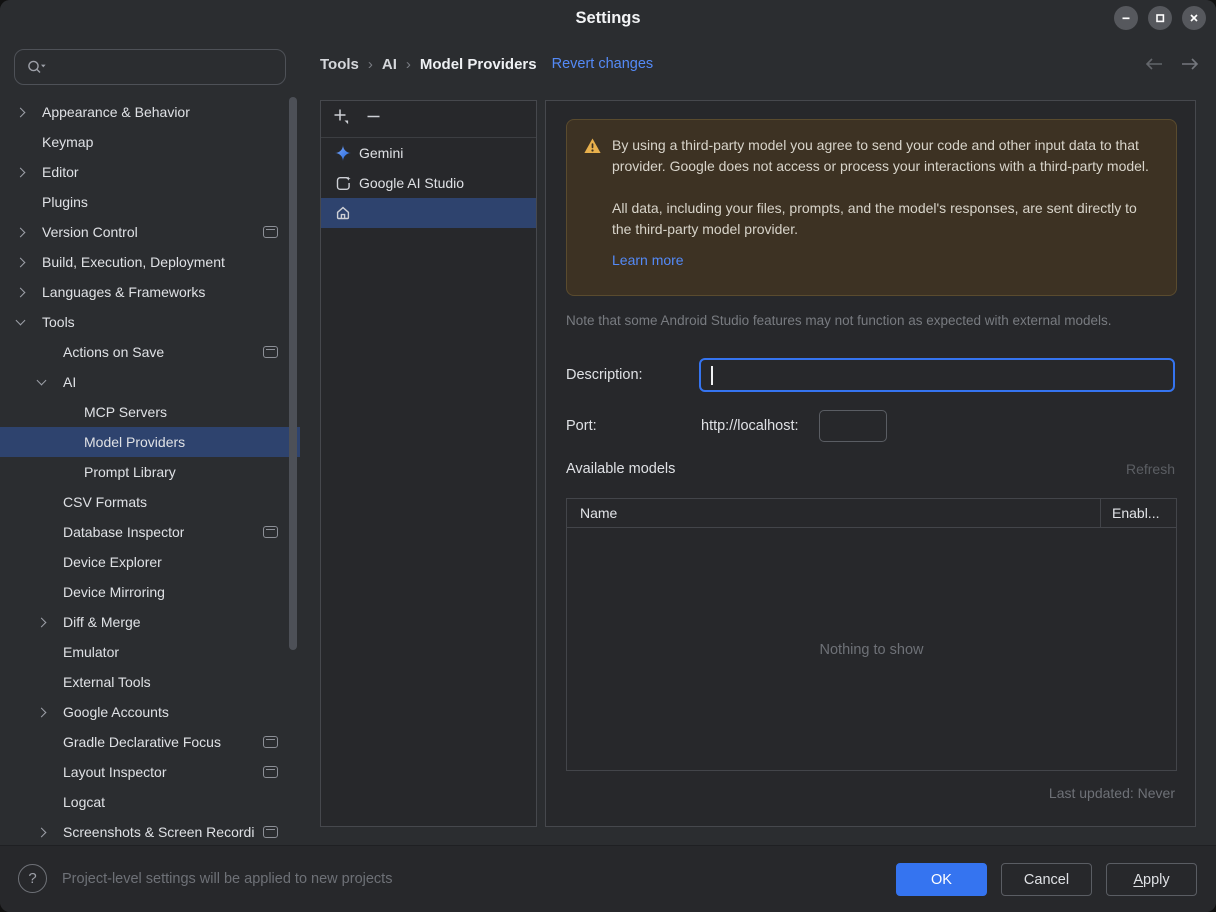 The image size is (1216, 912). What do you see at coordinates (871, 513) in the screenshot?
I see `column-header-name: Name` at bounding box center [871, 513].